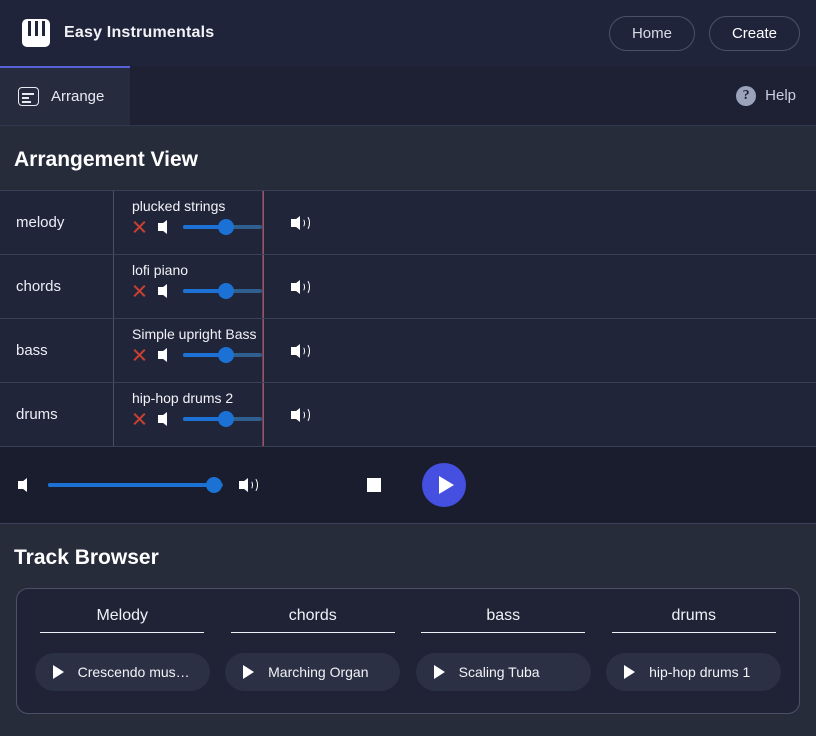 The height and width of the screenshot is (736, 816). Describe the element at coordinates (25, 485) in the screenshot. I see `master-mute-icon` at that location.